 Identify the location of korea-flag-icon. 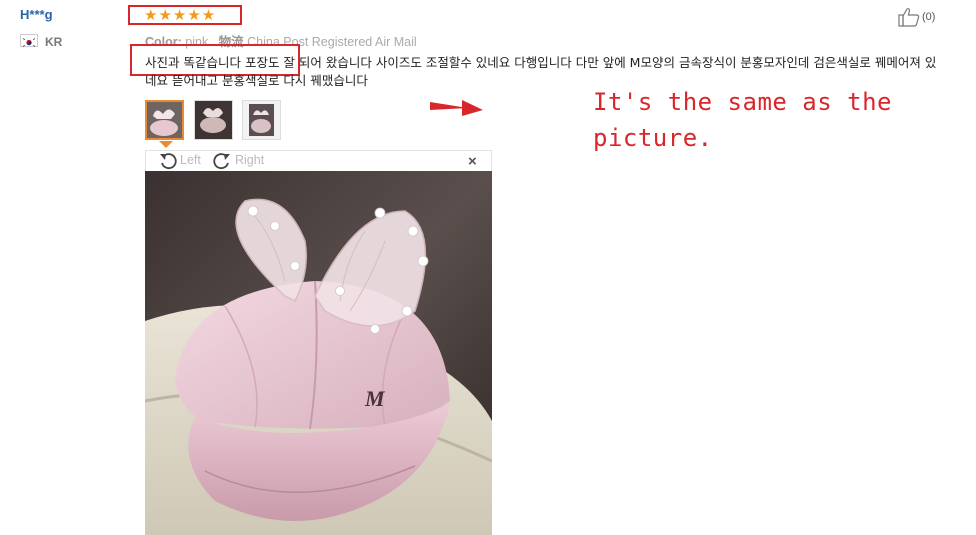
(29, 40).